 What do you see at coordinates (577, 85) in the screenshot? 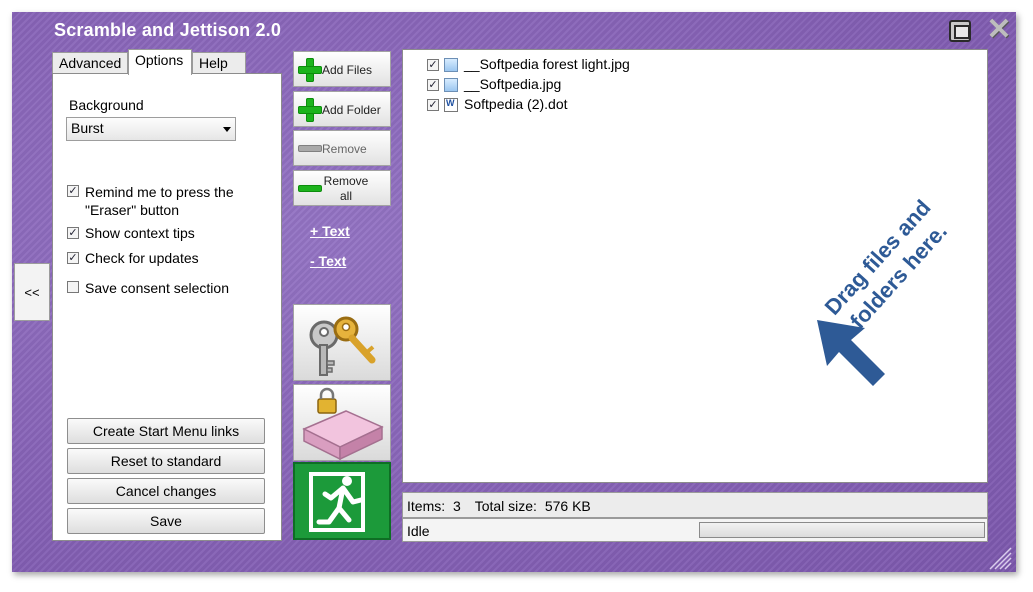
I see `list-item: ✓ __Softpedia.jpg` at bounding box center [577, 85].